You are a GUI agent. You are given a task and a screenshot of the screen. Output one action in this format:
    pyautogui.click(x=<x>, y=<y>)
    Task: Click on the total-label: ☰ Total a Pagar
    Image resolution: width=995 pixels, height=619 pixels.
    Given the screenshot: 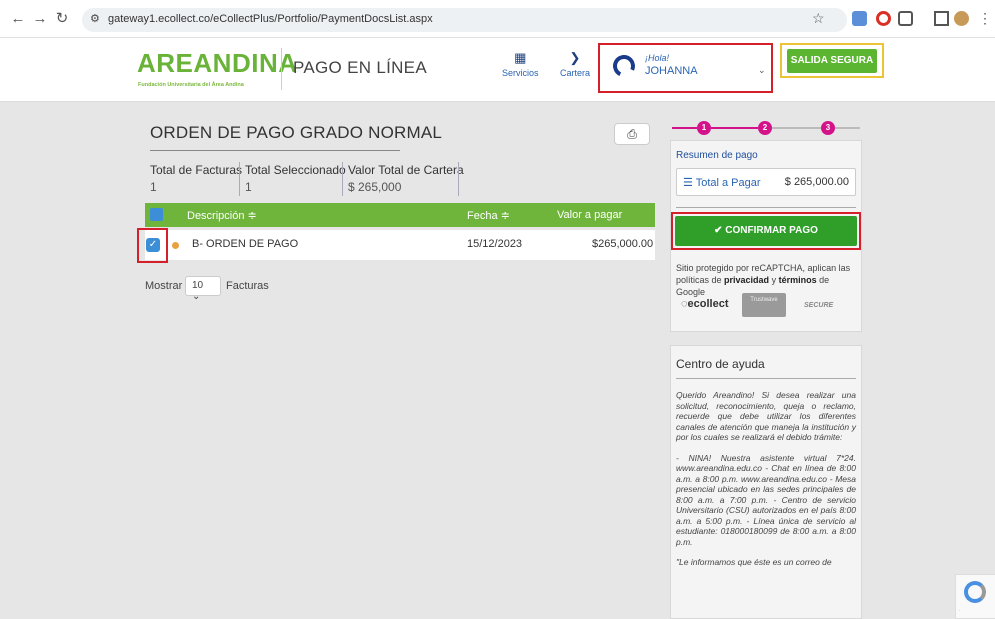 What is the action you would take?
    pyautogui.click(x=722, y=183)
    